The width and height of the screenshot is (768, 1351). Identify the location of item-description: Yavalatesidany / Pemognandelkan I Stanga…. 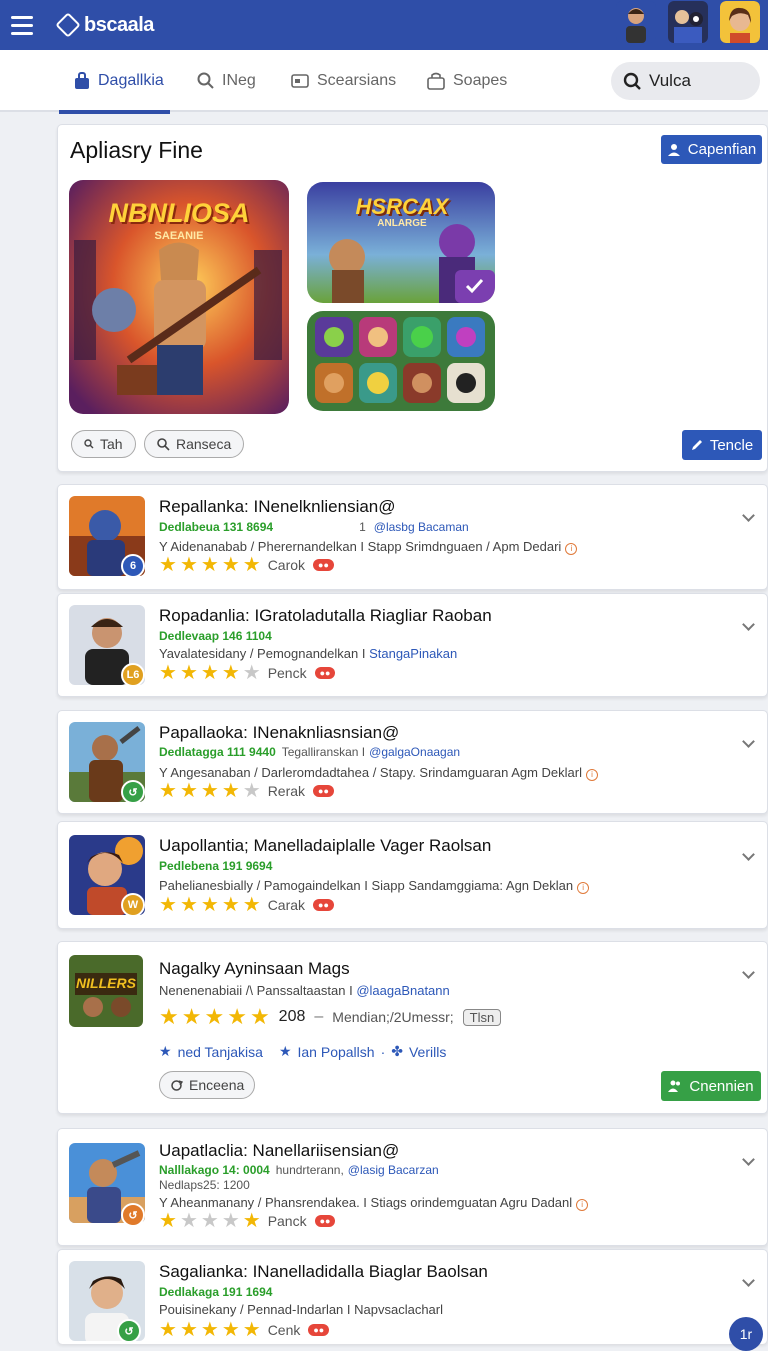
(308, 653).